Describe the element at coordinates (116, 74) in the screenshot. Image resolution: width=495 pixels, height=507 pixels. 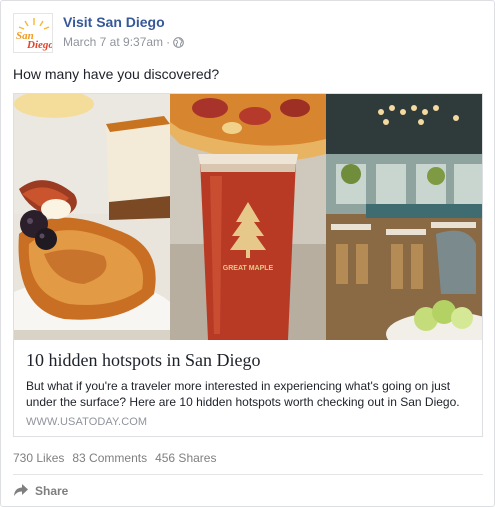
I see `post-message: How many have you discovered?` at that location.